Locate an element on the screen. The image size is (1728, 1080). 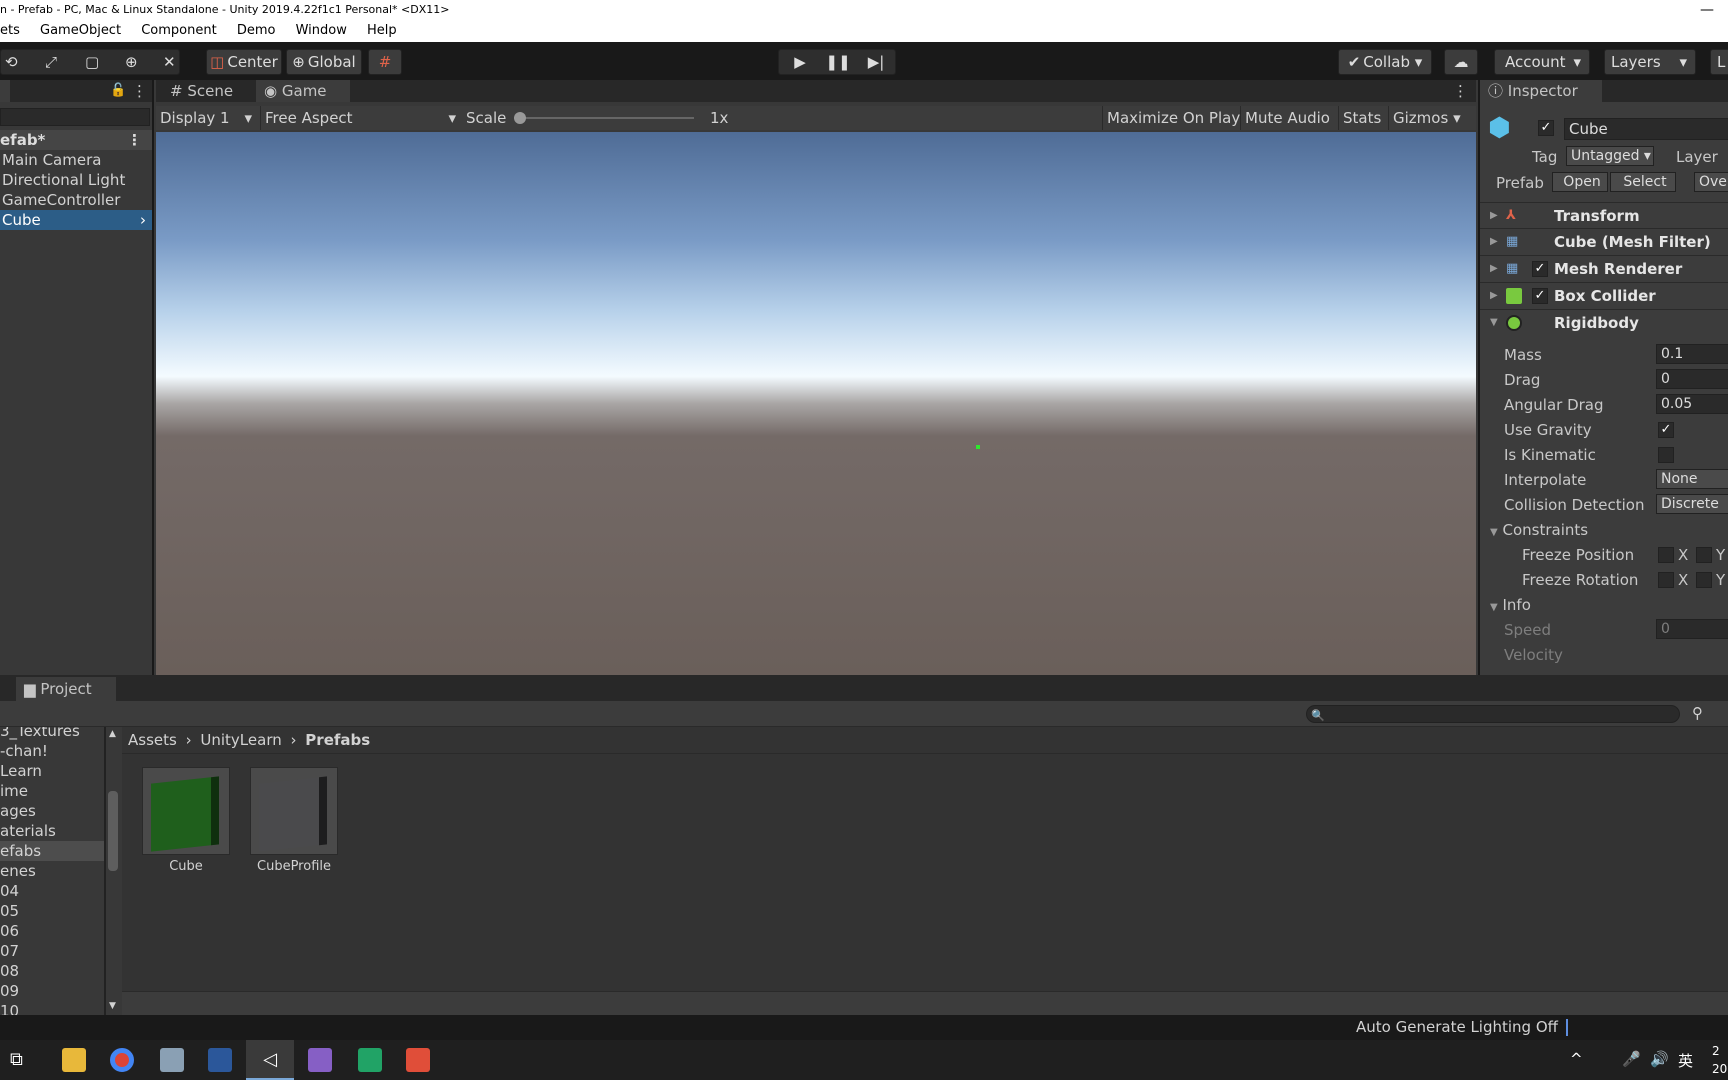
project-search-input: 🔍 is located at coordinates (1493, 714).